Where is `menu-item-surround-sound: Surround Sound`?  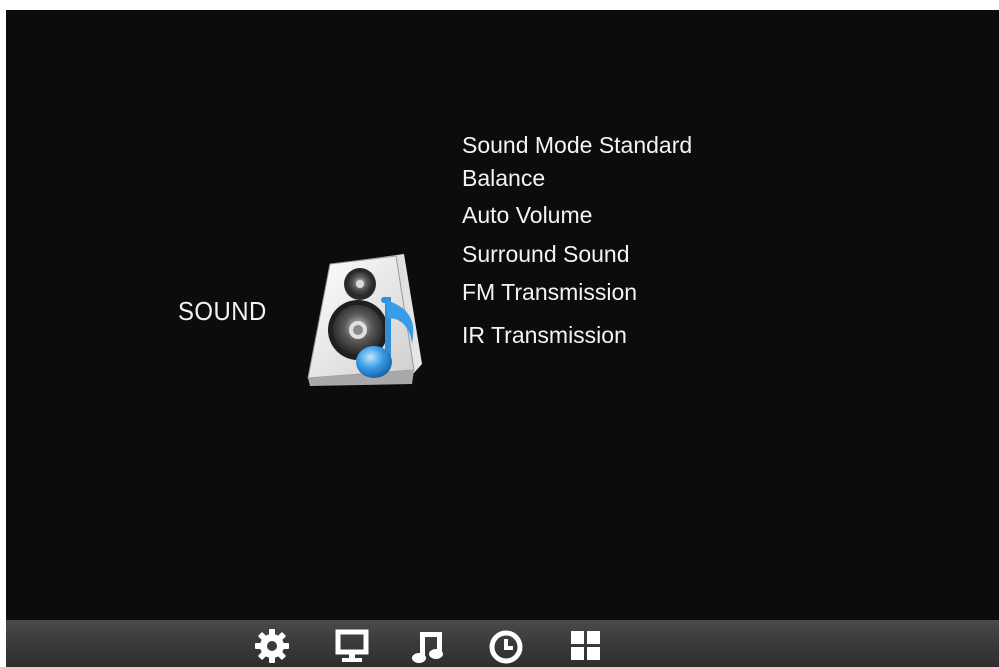 menu-item-surround-sound: Surround Sound is located at coordinates (546, 254).